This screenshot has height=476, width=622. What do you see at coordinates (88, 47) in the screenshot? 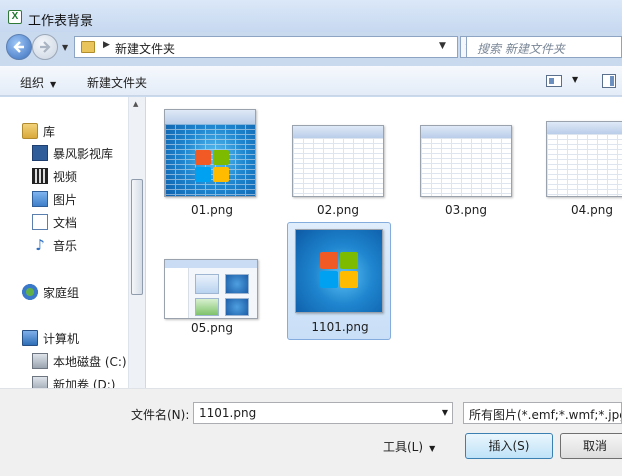
I see `folder-icon` at bounding box center [88, 47].